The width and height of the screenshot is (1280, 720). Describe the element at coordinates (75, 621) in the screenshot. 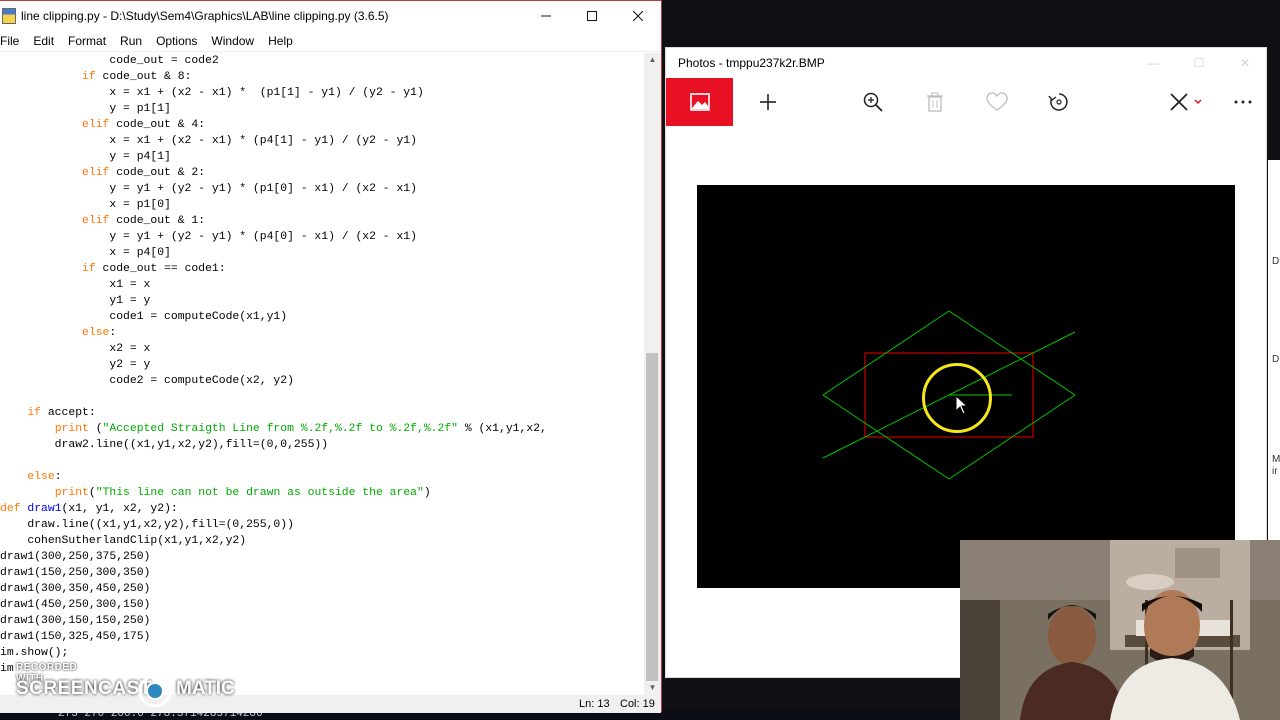

I see `code-line: draw1(300,150,150,250)` at that location.